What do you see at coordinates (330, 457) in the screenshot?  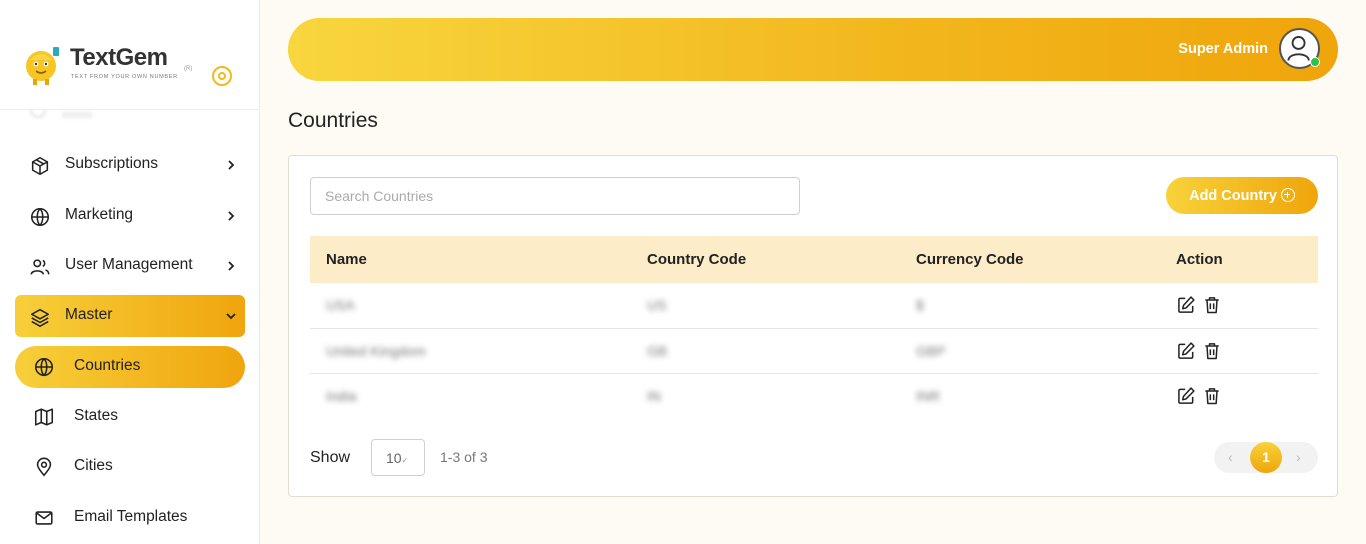 I see `page-size-label: Show` at bounding box center [330, 457].